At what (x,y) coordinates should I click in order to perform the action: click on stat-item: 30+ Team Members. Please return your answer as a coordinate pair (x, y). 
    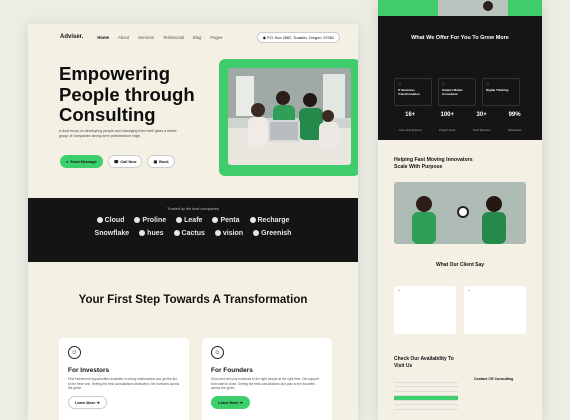
    Looking at the image, I should click on (482, 124).